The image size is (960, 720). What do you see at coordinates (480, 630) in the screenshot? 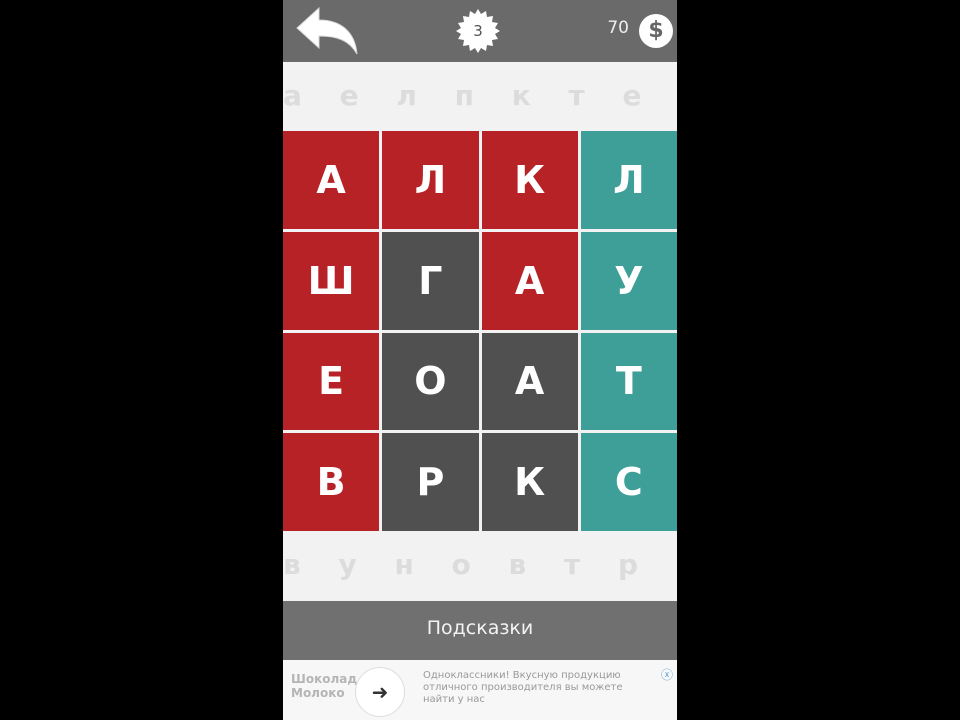
I see `hints-button: Подсказки` at bounding box center [480, 630].